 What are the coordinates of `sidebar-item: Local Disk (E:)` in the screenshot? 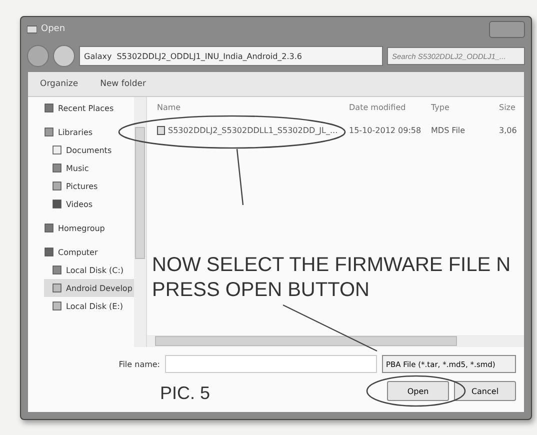 It's located at (89, 306).